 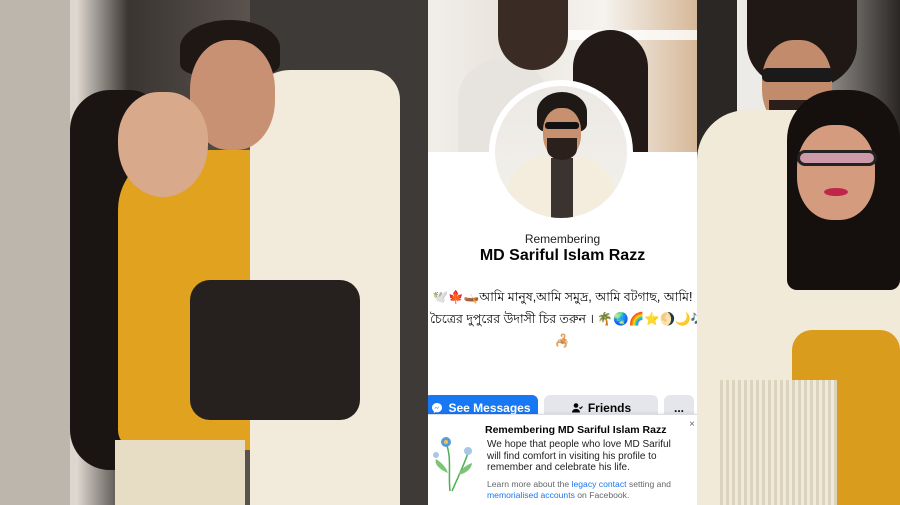 What do you see at coordinates (649, 484) in the screenshot?
I see `footer-text: setting and` at bounding box center [649, 484].